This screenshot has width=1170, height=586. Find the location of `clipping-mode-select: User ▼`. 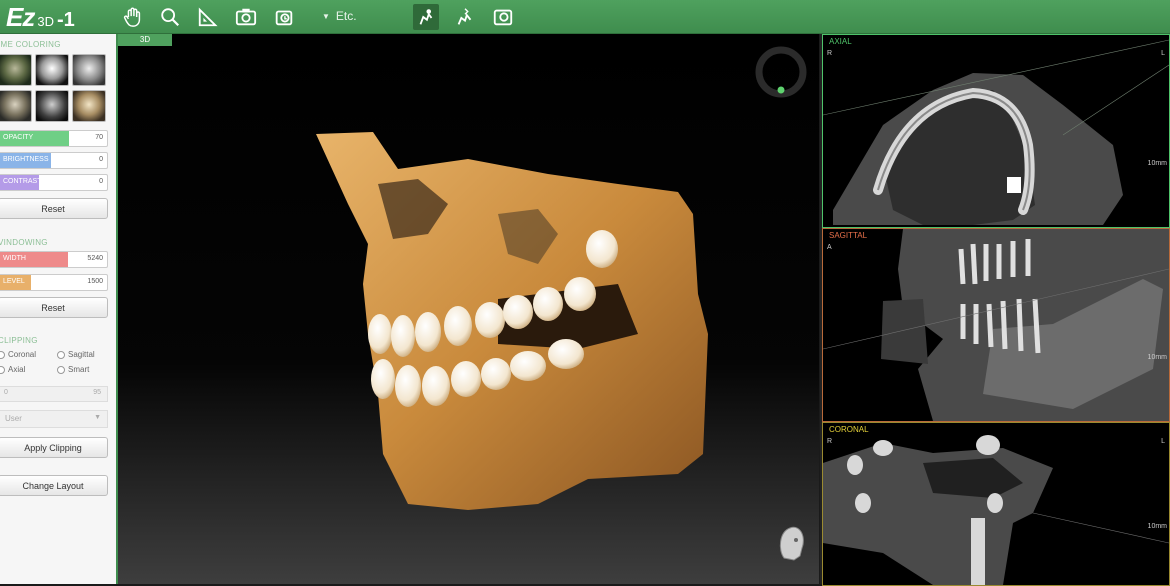

clipping-mode-select: User ▼ is located at coordinates (54, 419).